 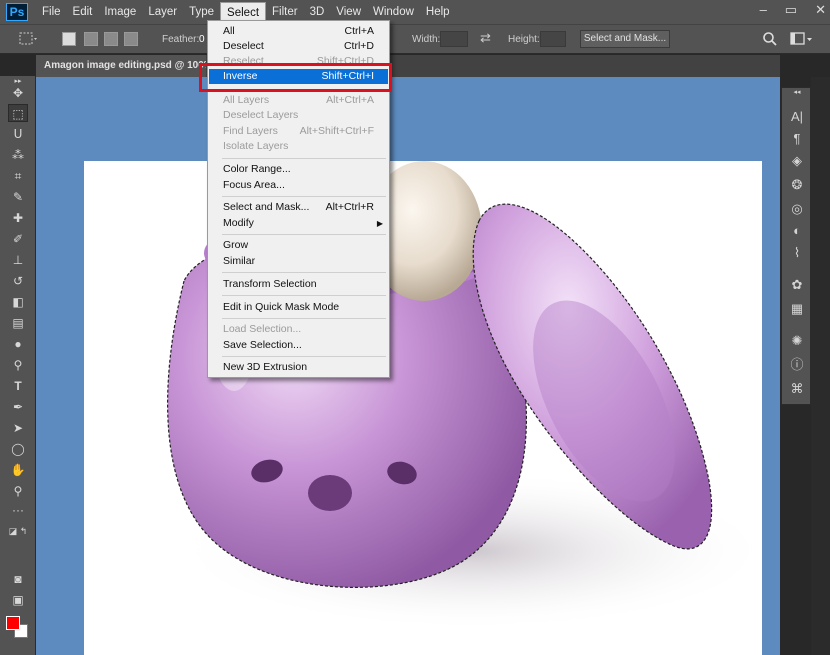 What do you see at coordinates (797, 309) in the screenshot?
I see `navigator-panel-icon: ▦` at bounding box center [797, 309].